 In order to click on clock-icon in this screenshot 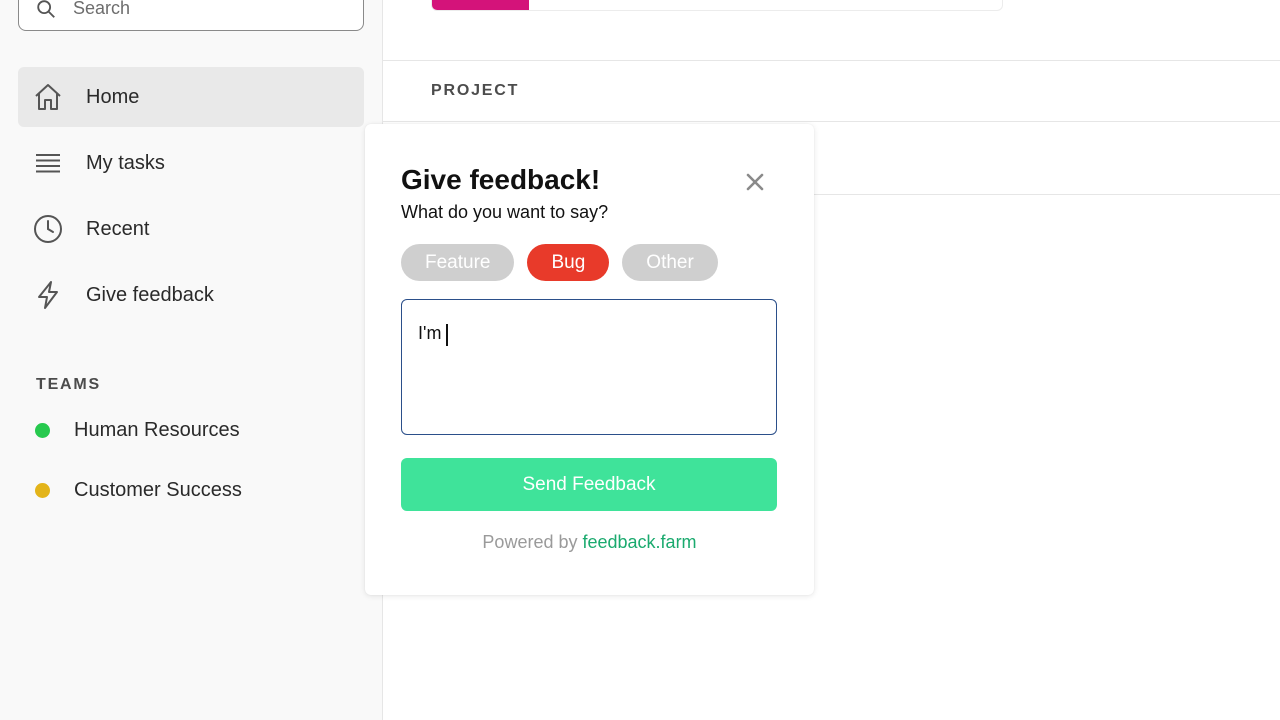, I will do `click(48, 229)`.